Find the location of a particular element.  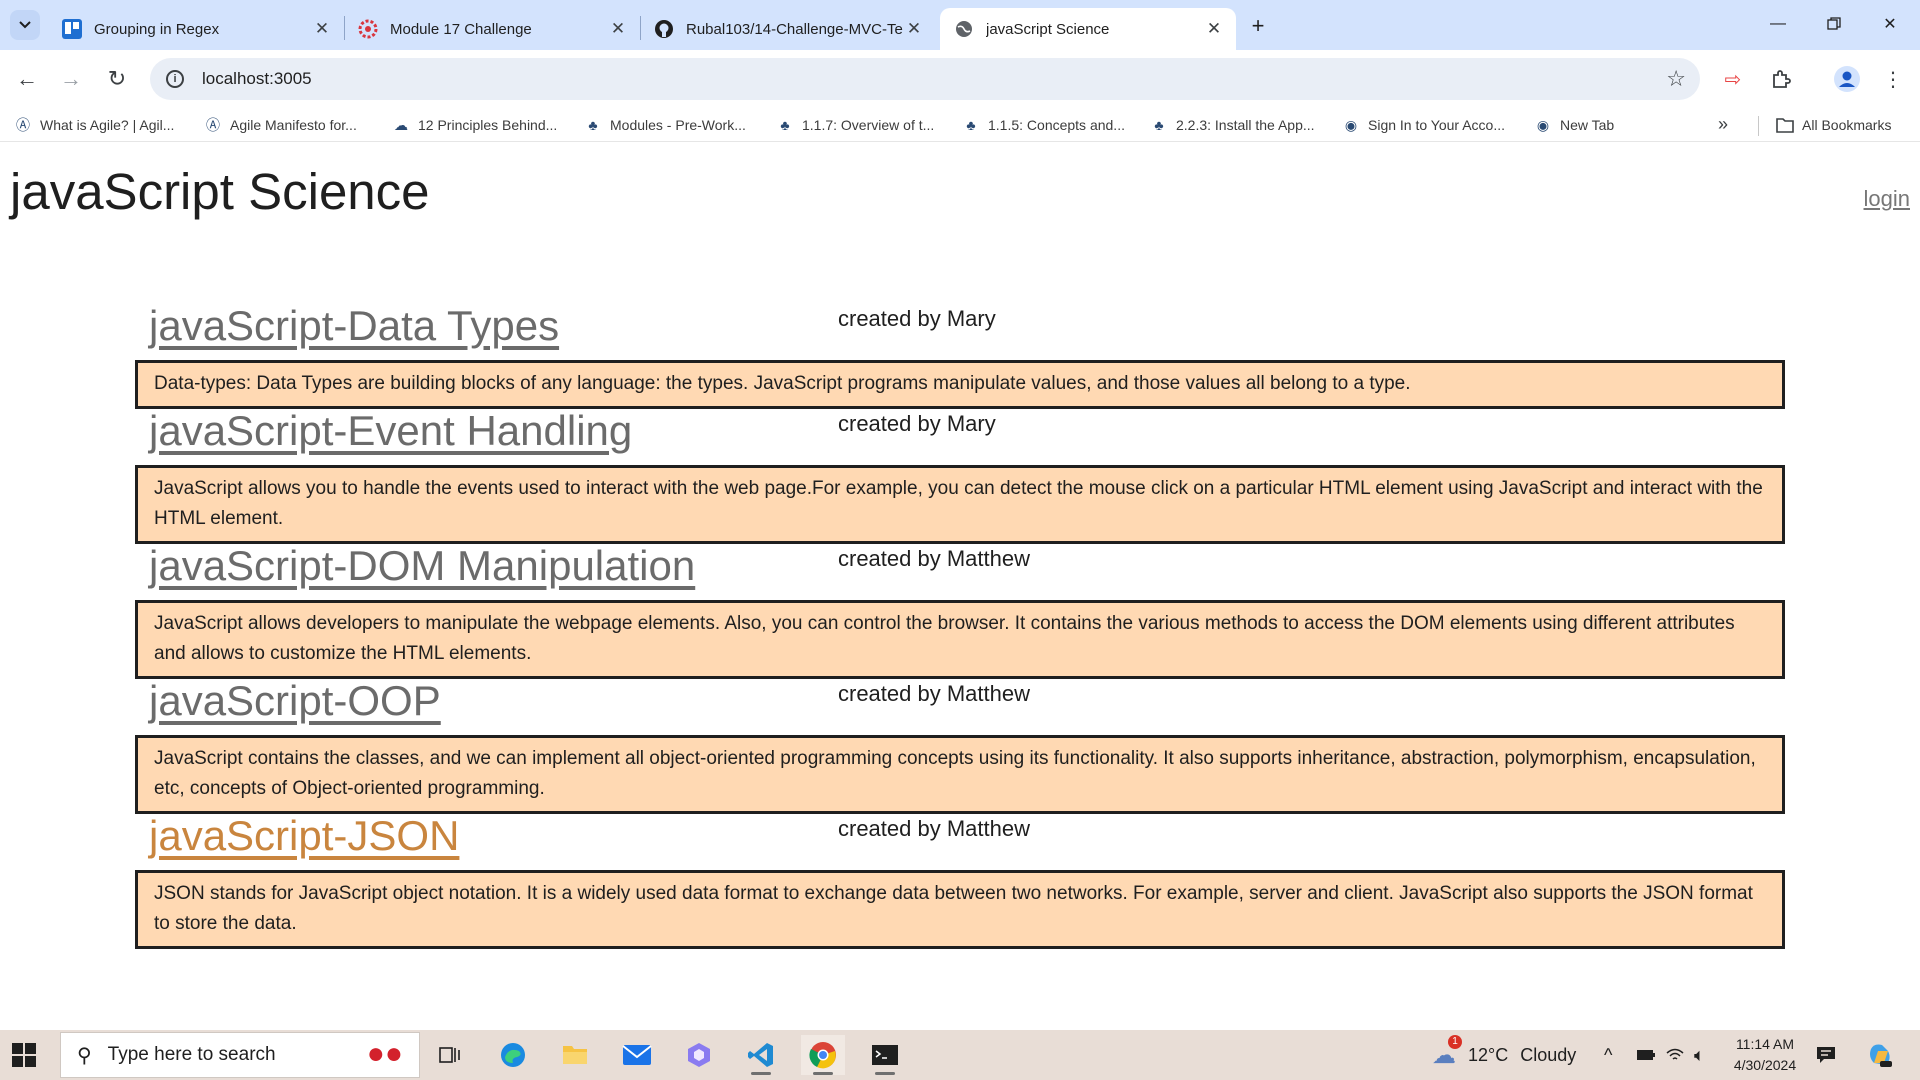

weather-description: Cloudy is located at coordinates (1548, 1054).